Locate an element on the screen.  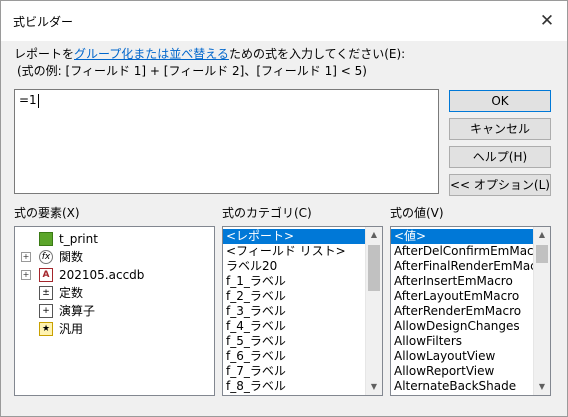
instruction-pre: レポートを is located at coordinates (44, 54).